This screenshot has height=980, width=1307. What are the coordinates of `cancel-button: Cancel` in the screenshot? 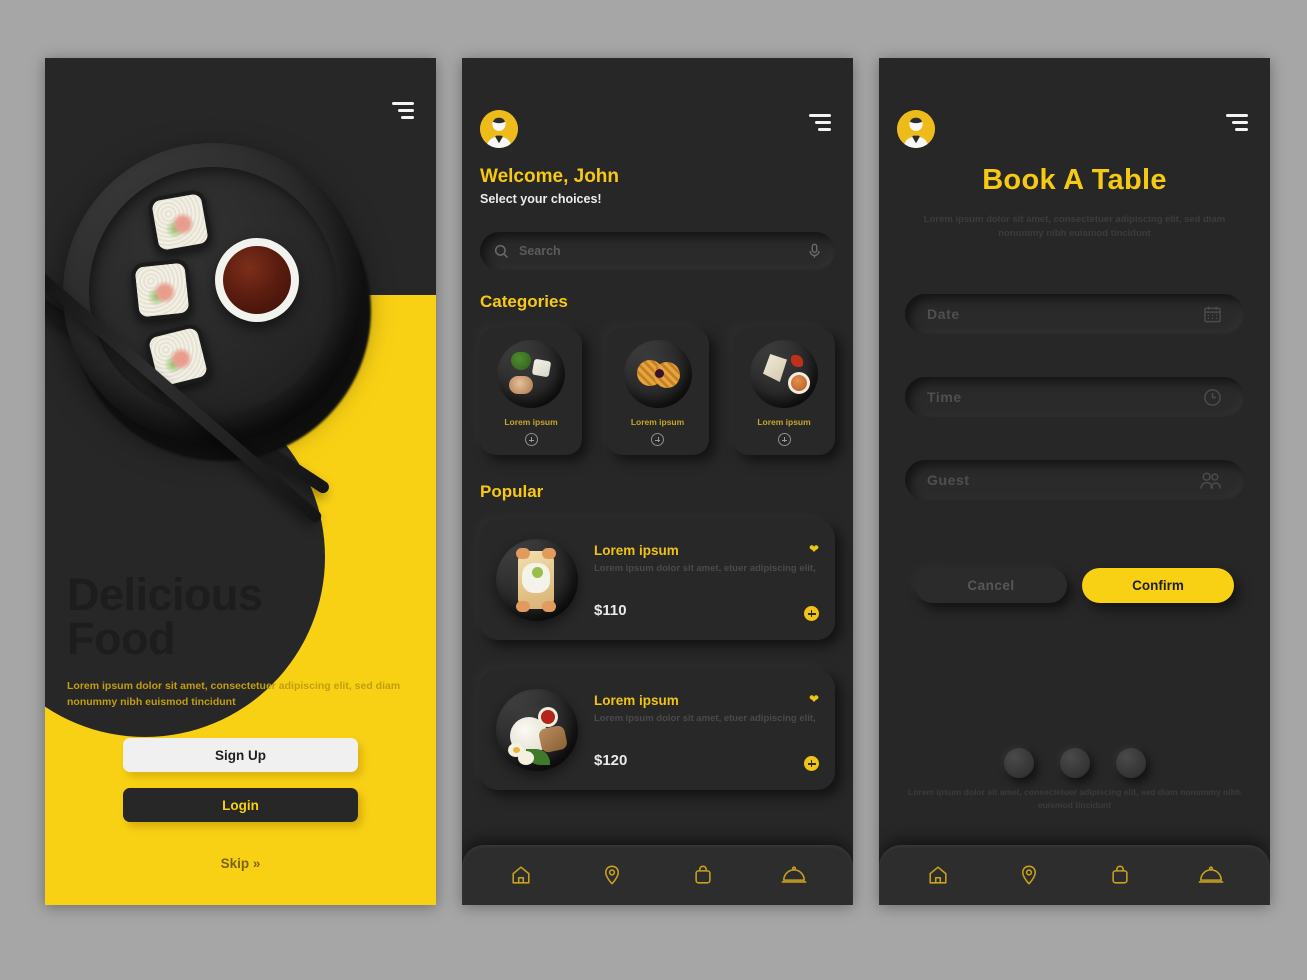 It's located at (991, 585).